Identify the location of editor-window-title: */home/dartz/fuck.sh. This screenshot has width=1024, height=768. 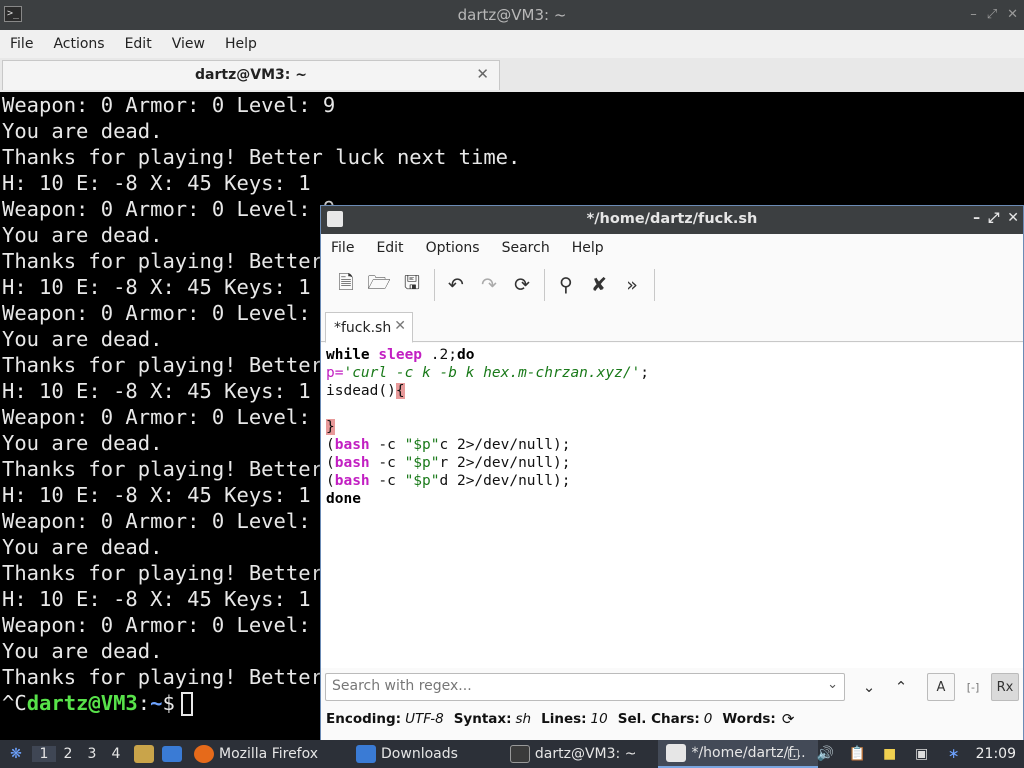
(672, 219).